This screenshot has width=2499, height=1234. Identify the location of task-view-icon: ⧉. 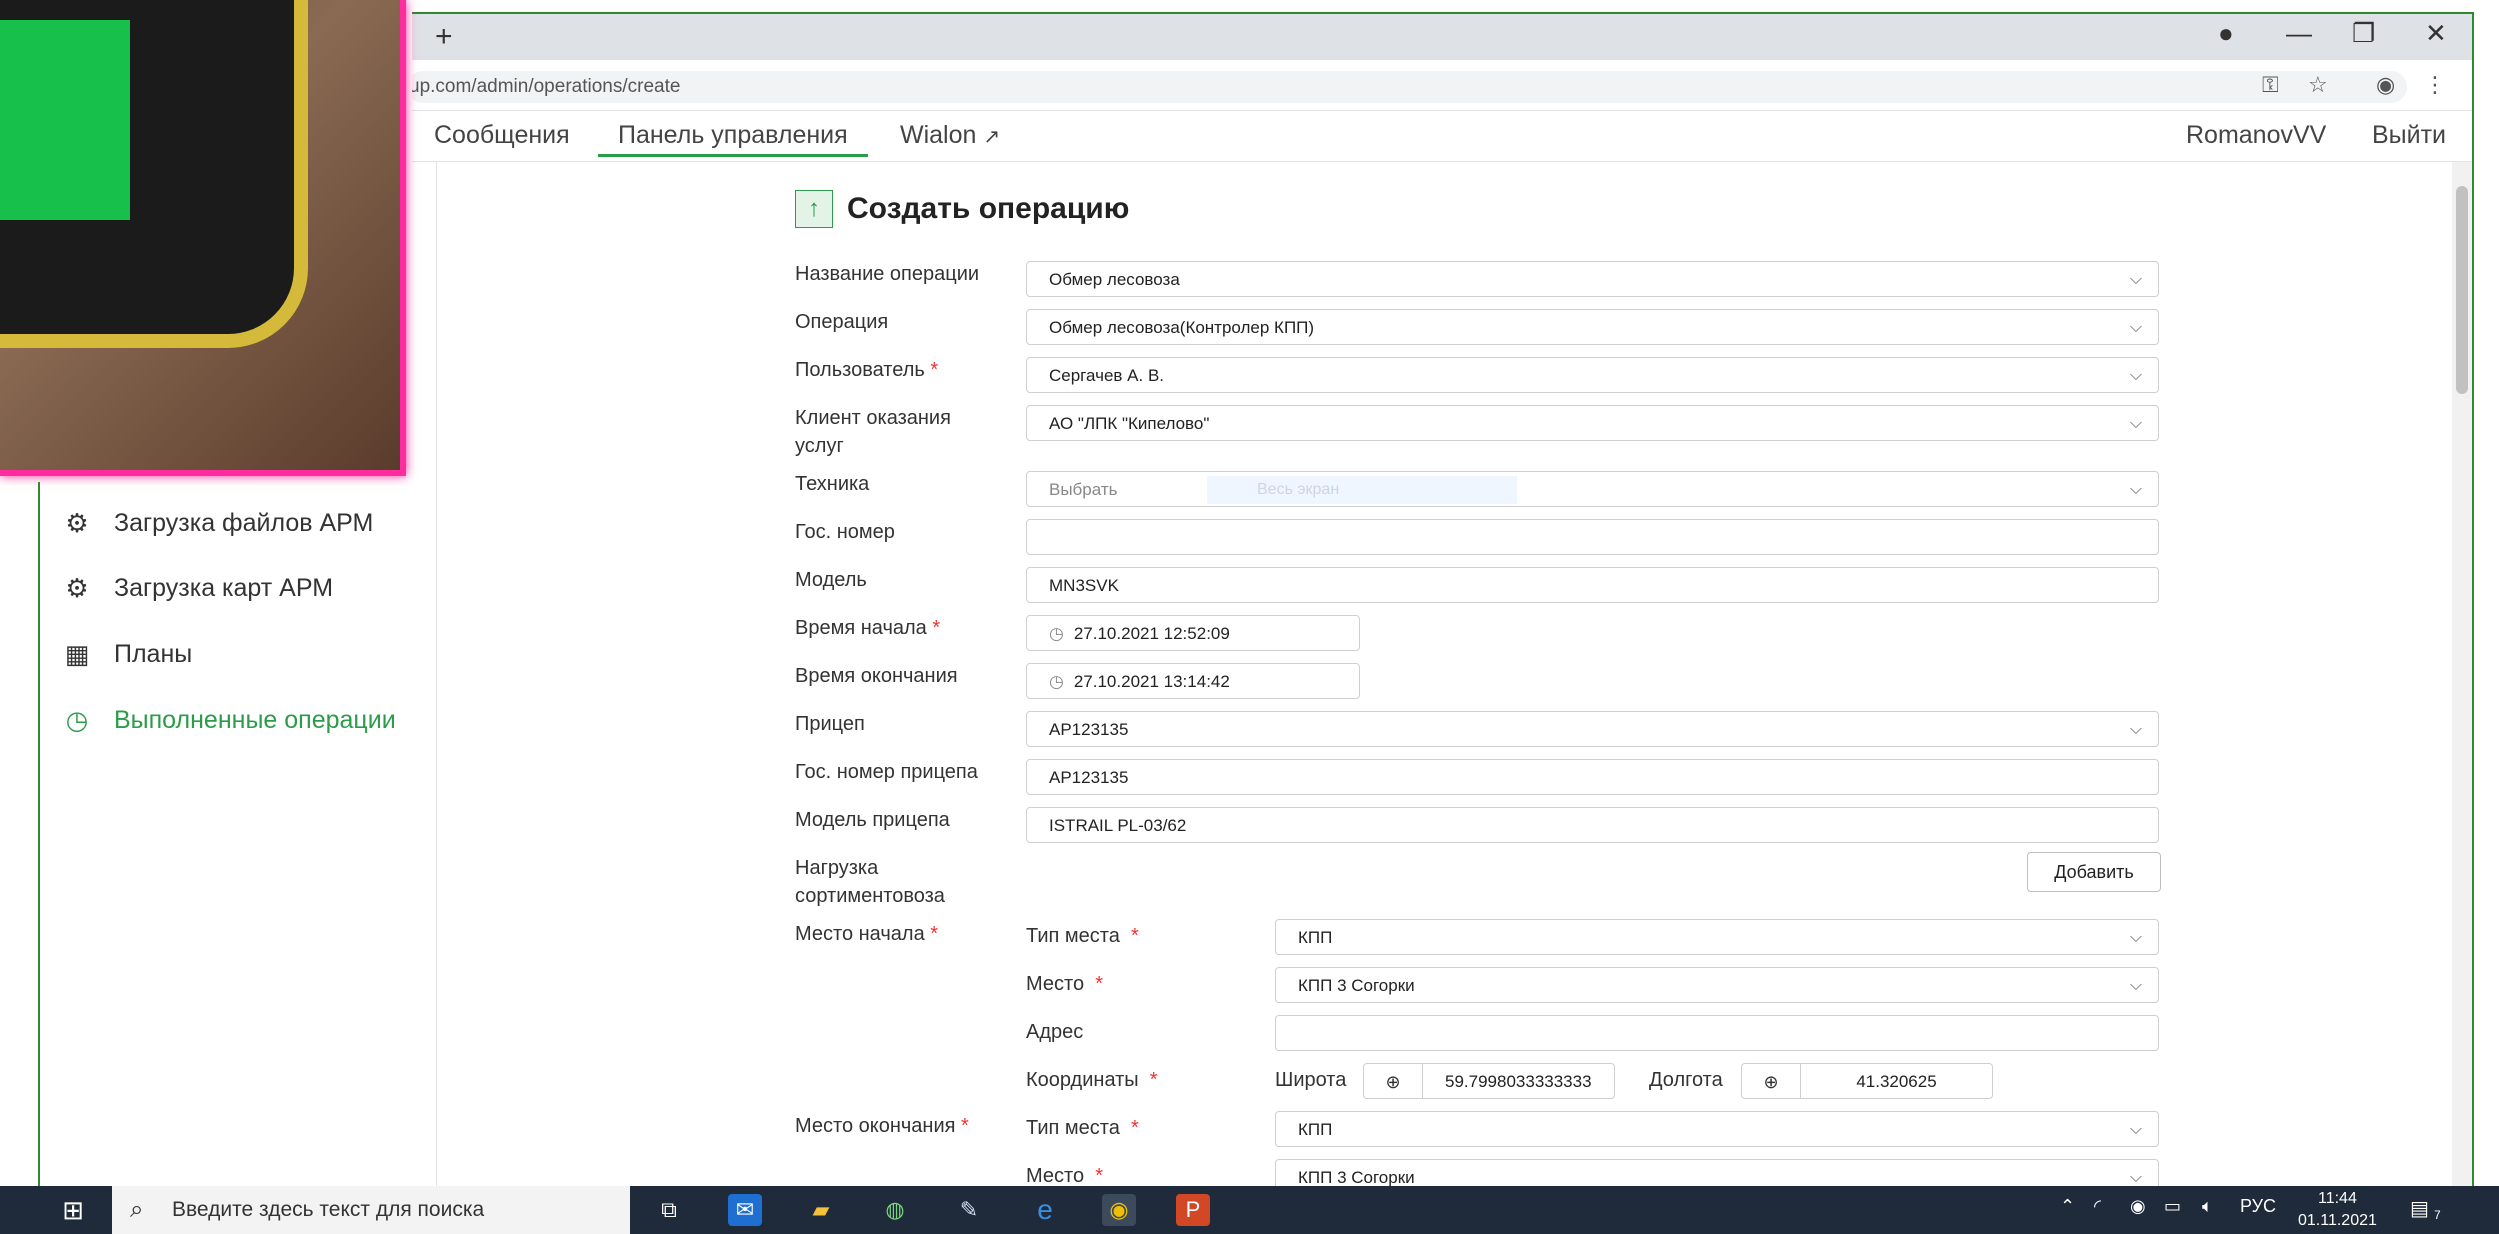
(669, 1210).